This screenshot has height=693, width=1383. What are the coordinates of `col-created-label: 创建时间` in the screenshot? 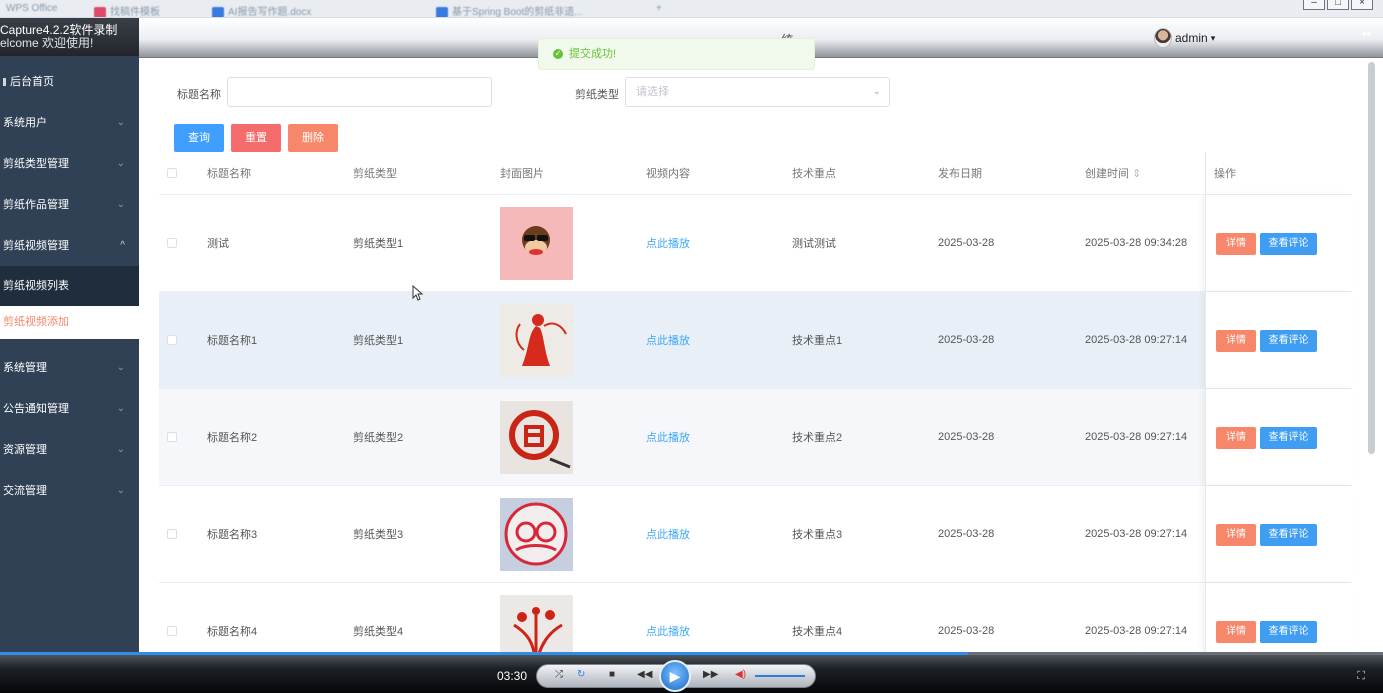 It's located at (1107, 174).